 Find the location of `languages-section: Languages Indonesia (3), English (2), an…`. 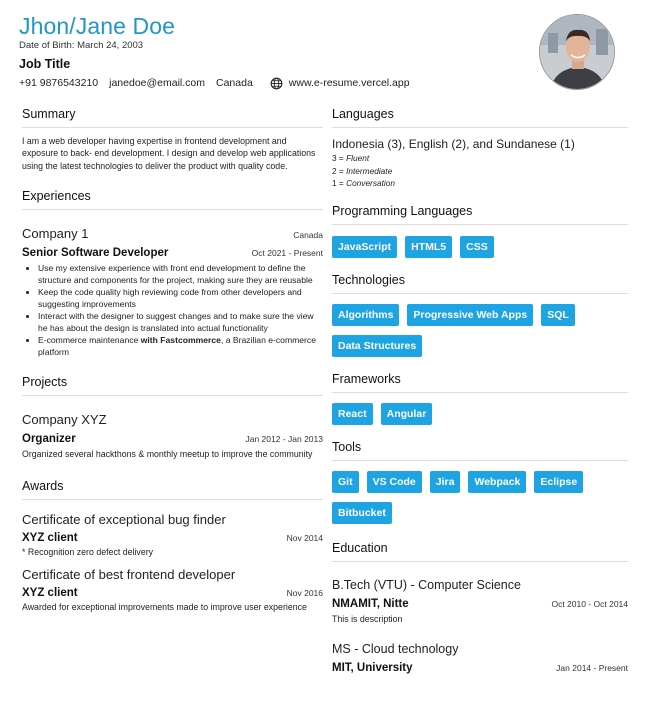

languages-section: Languages Indonesia (3), English (2), an… is located at coordinates (480, 148).